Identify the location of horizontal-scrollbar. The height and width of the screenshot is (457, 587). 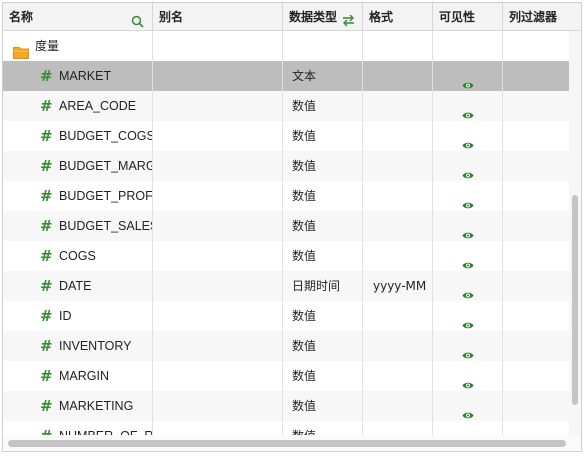
(292, 443).